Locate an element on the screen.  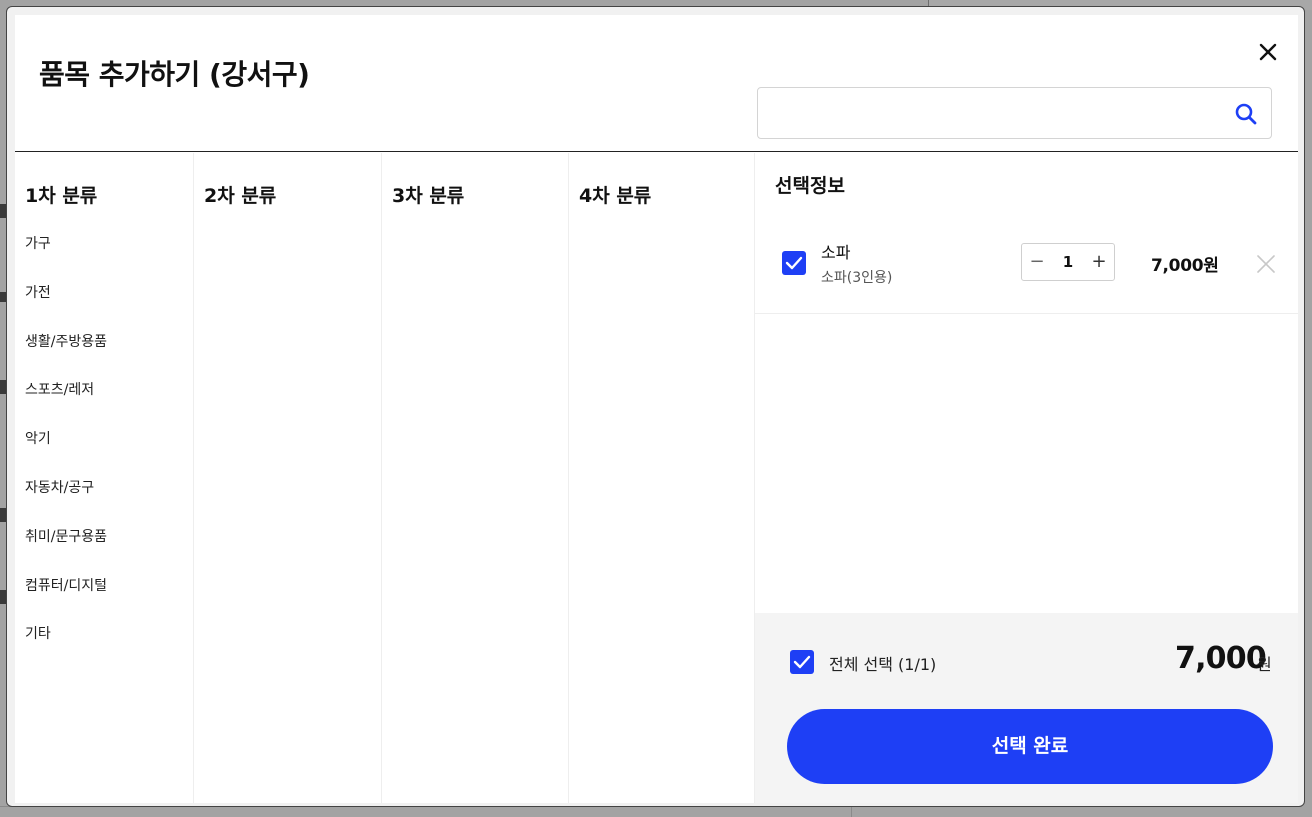
category-item: 컴퓨터/디지털 is located at coordinates (66, 601).